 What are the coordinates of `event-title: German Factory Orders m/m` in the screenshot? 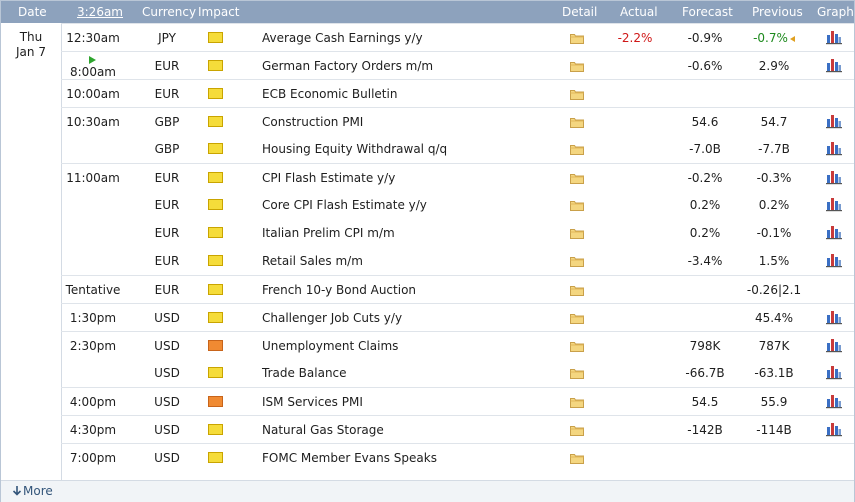 It's located at (347, 66).